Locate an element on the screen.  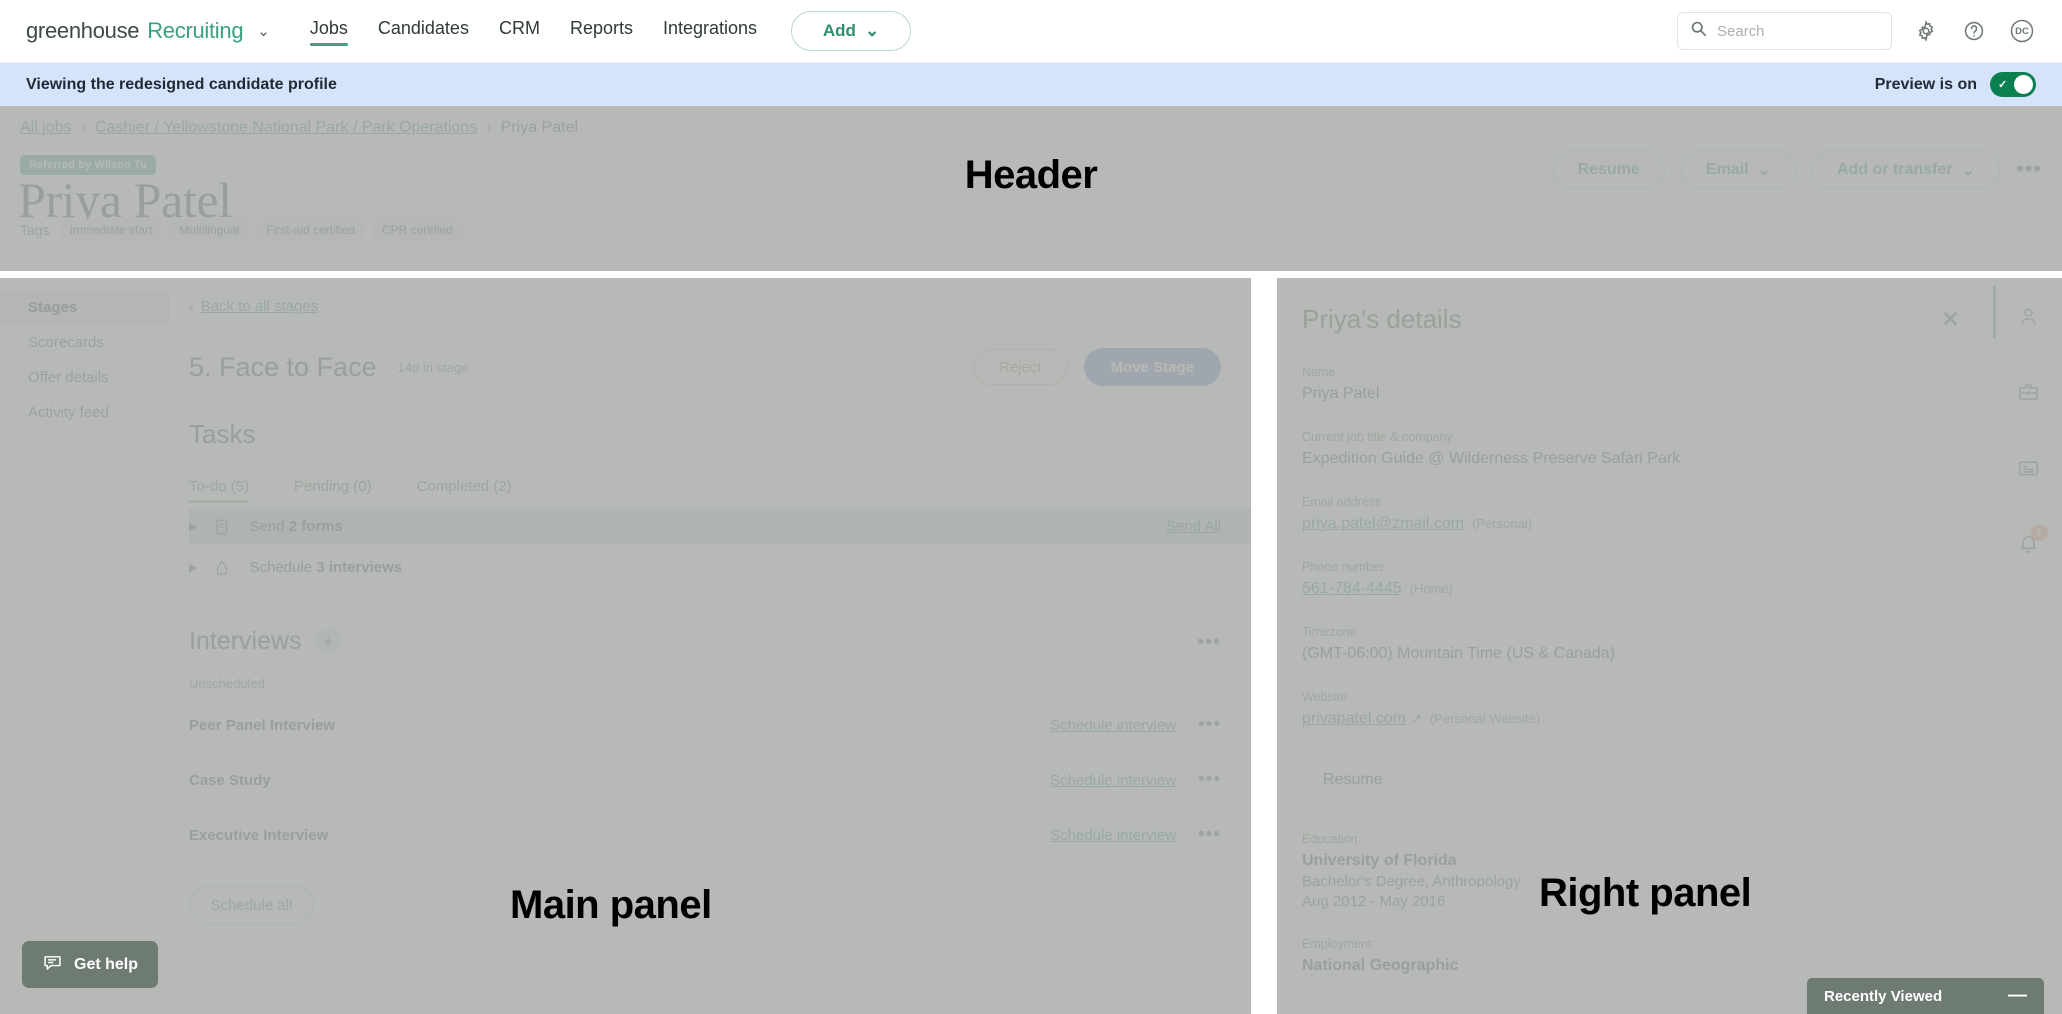
nav-item-reports: Reports is located at coordinates (601, 31).